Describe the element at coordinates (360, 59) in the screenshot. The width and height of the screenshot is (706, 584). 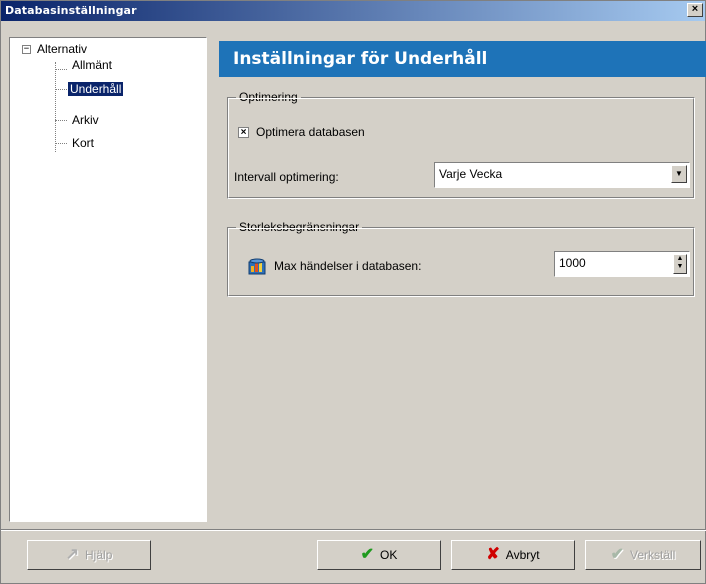
I see `panel-title: Inställningar för Underhåll` at that location.